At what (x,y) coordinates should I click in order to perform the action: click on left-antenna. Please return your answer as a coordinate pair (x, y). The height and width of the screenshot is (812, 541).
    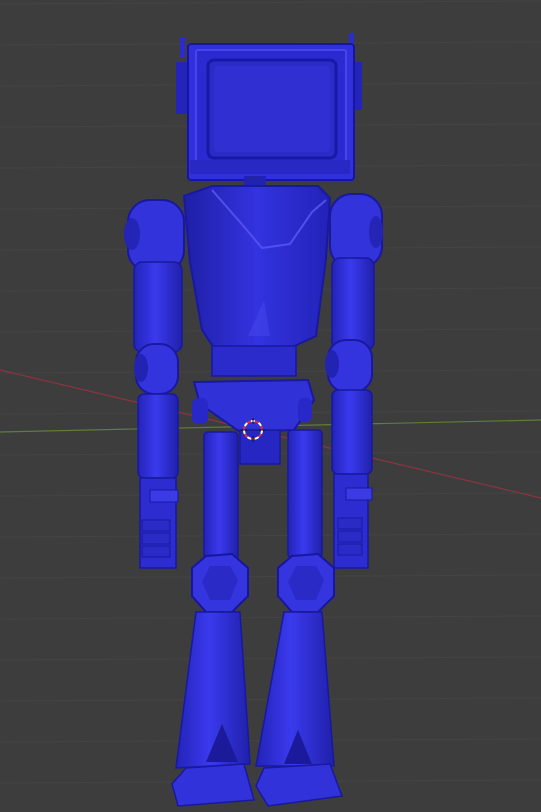
    Looking at the image, I should click on (182, 47).